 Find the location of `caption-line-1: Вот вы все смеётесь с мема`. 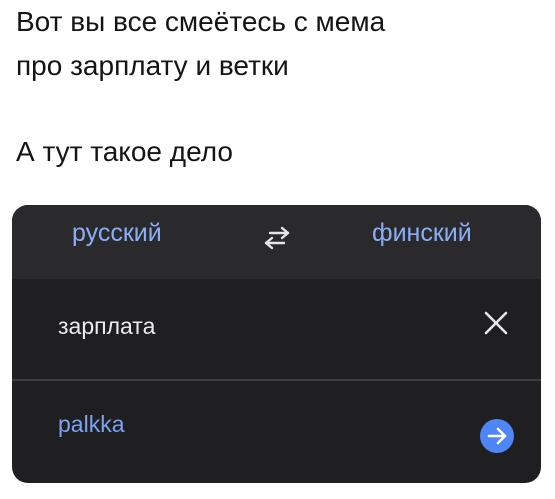

caption-line-1: Вот вы все смеётесь с мема is located at coordinates (201, 21).